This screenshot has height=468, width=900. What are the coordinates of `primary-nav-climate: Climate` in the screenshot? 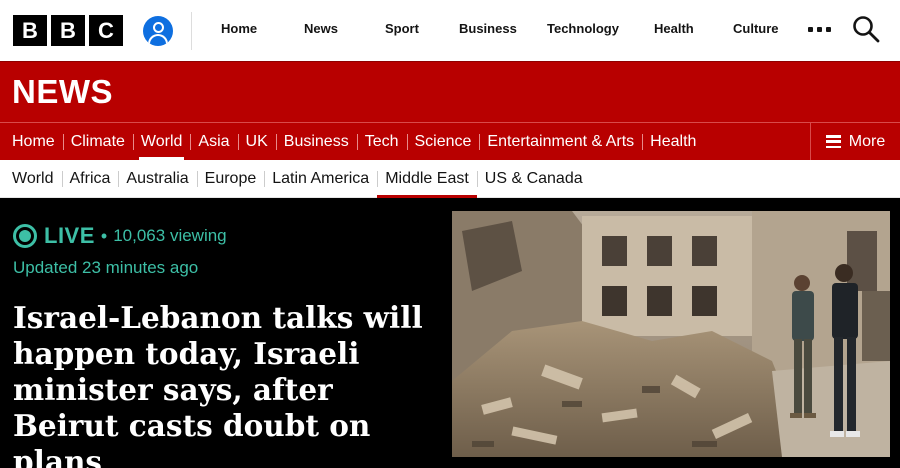 It's located at (97, 141).